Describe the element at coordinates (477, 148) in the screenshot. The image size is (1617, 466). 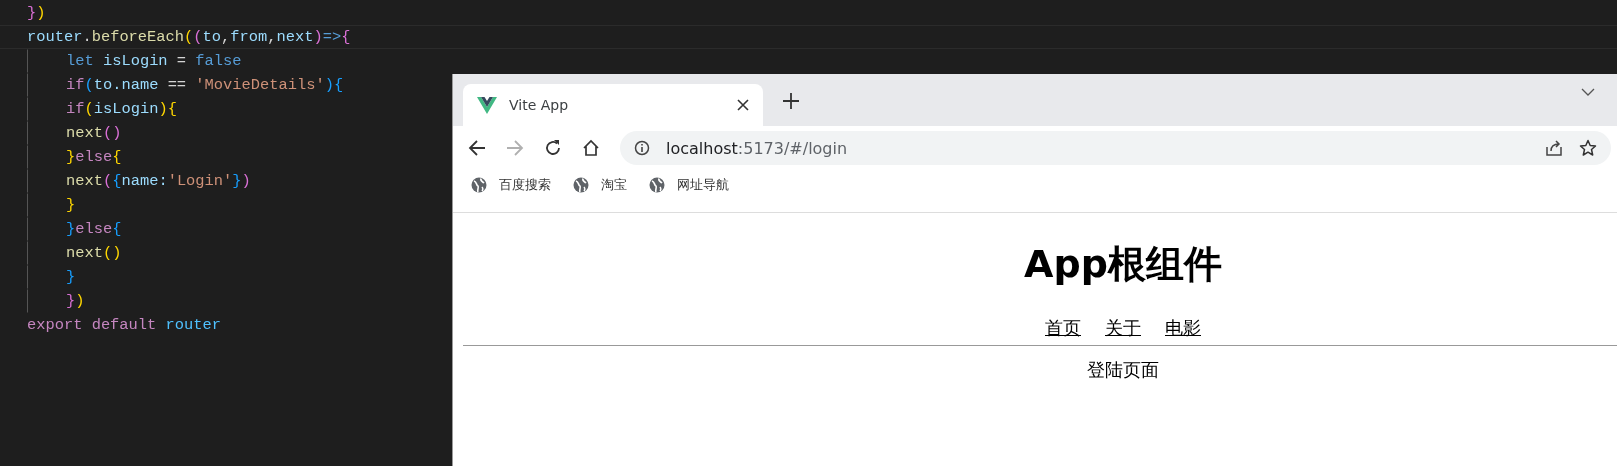
I see `back-icon` at that location.